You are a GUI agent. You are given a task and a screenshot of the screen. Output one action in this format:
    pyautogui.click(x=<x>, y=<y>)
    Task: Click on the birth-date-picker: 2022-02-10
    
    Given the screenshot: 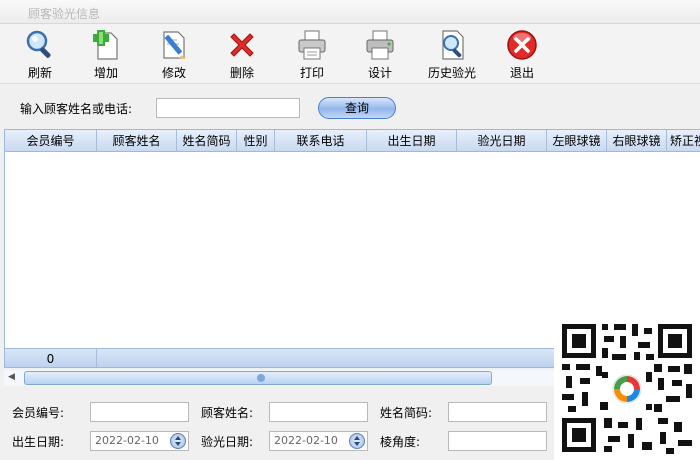 What is the action you would take?
    pyautogui.click(x=139, y=441)
    